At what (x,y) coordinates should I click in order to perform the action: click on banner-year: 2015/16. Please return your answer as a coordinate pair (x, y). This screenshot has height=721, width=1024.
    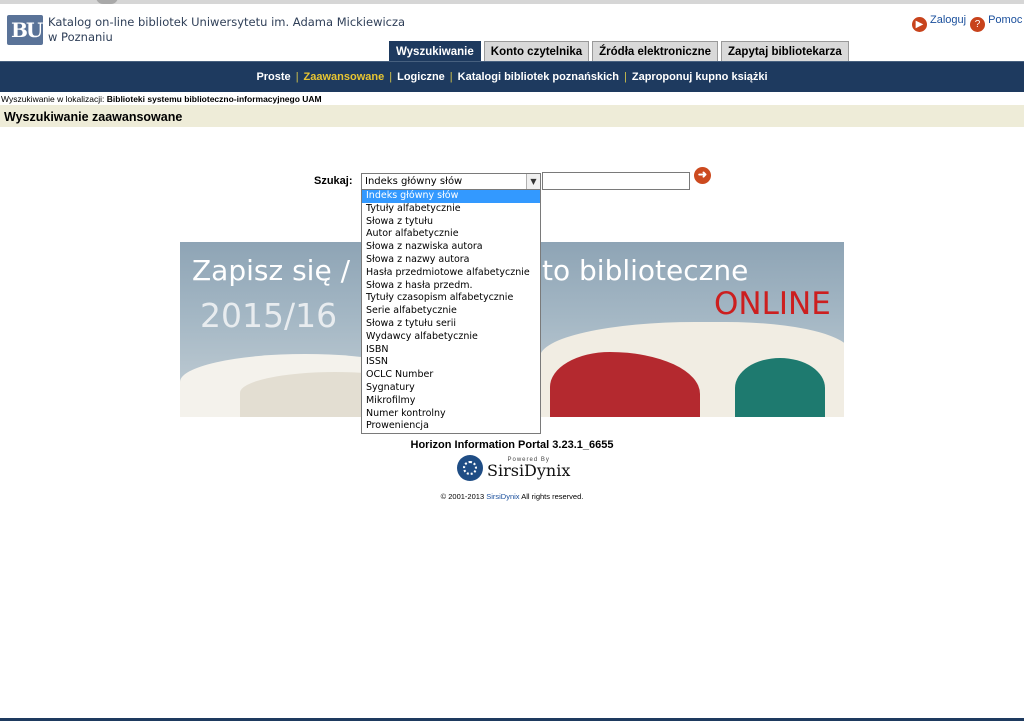
    Looking at the image, I should click on (269, 315).